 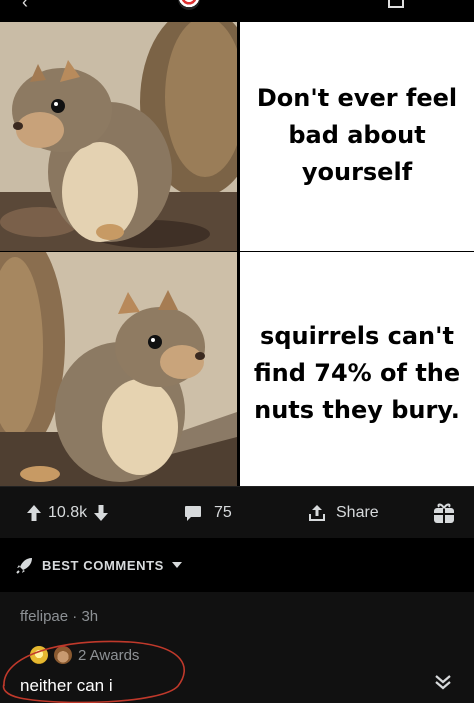 What do you see at coordinates (443, 682) in the screenshot?
I see `expand-icon` at bounding box center [443, 682].